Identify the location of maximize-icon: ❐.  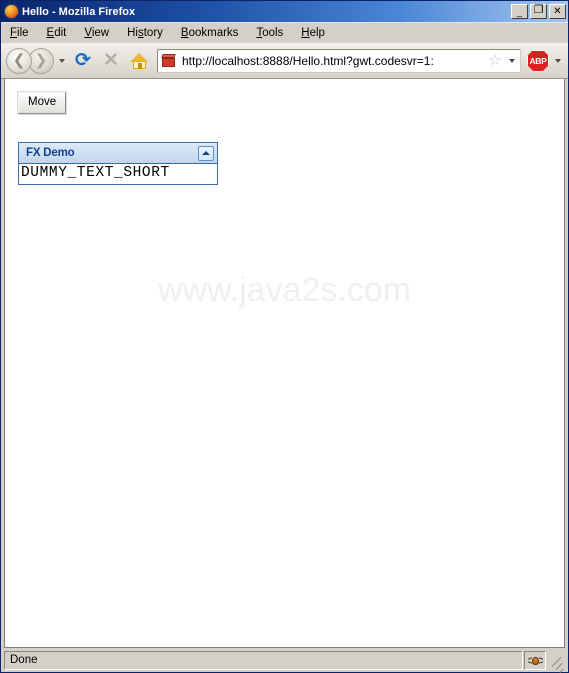
(538, 10).